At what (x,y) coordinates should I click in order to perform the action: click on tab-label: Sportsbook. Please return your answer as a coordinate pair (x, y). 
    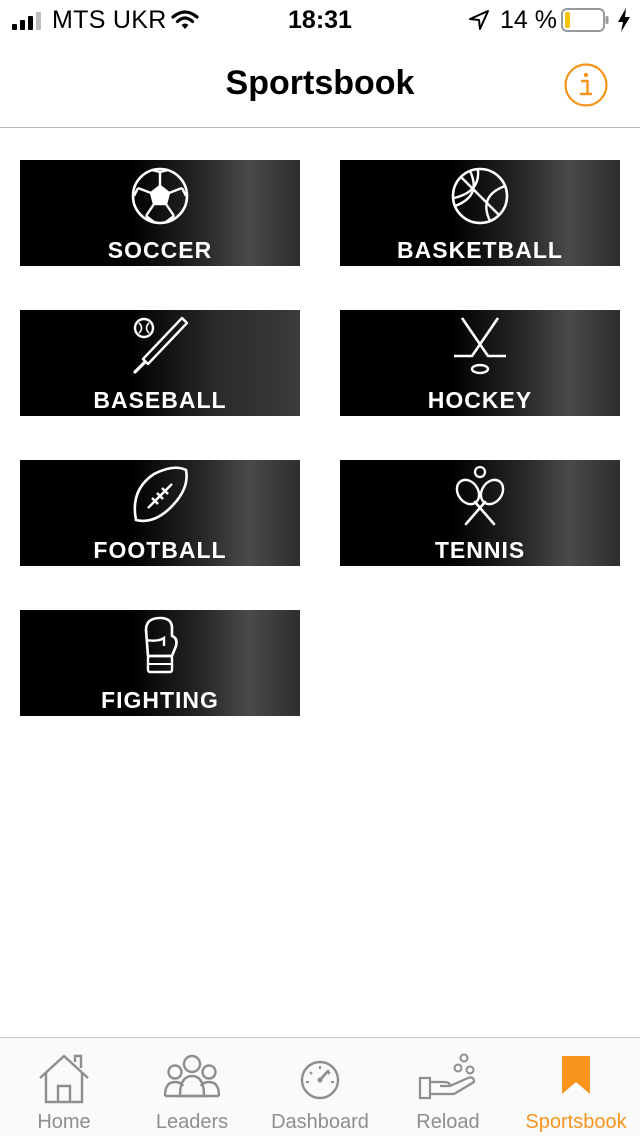
    Looking at the image, I should click on (576, 1122).